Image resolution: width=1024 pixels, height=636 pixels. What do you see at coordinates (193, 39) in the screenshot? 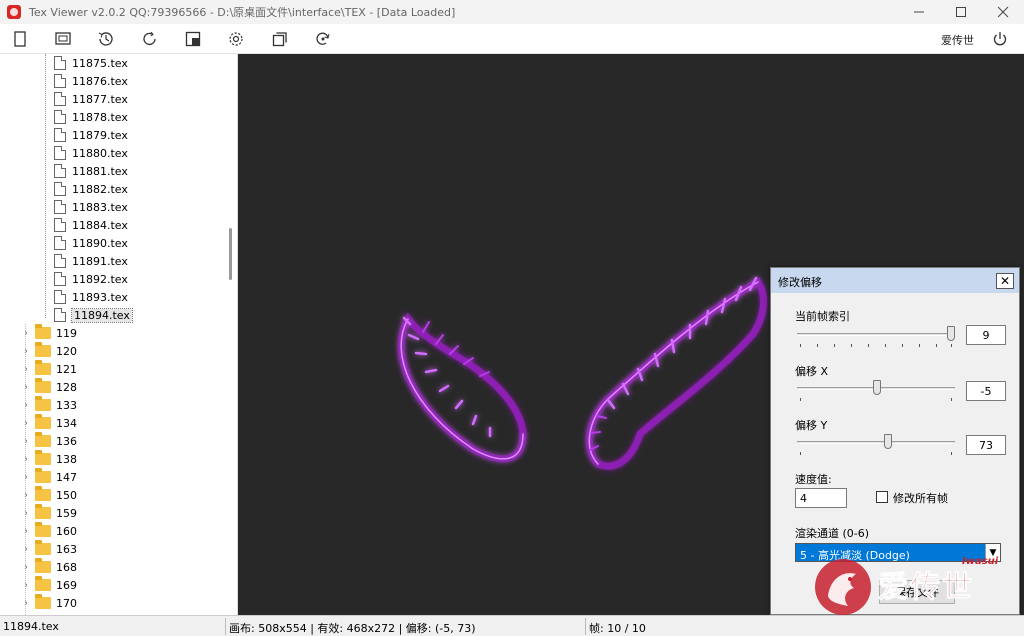
I see `frame-icon` at bounding box center [193, 39].